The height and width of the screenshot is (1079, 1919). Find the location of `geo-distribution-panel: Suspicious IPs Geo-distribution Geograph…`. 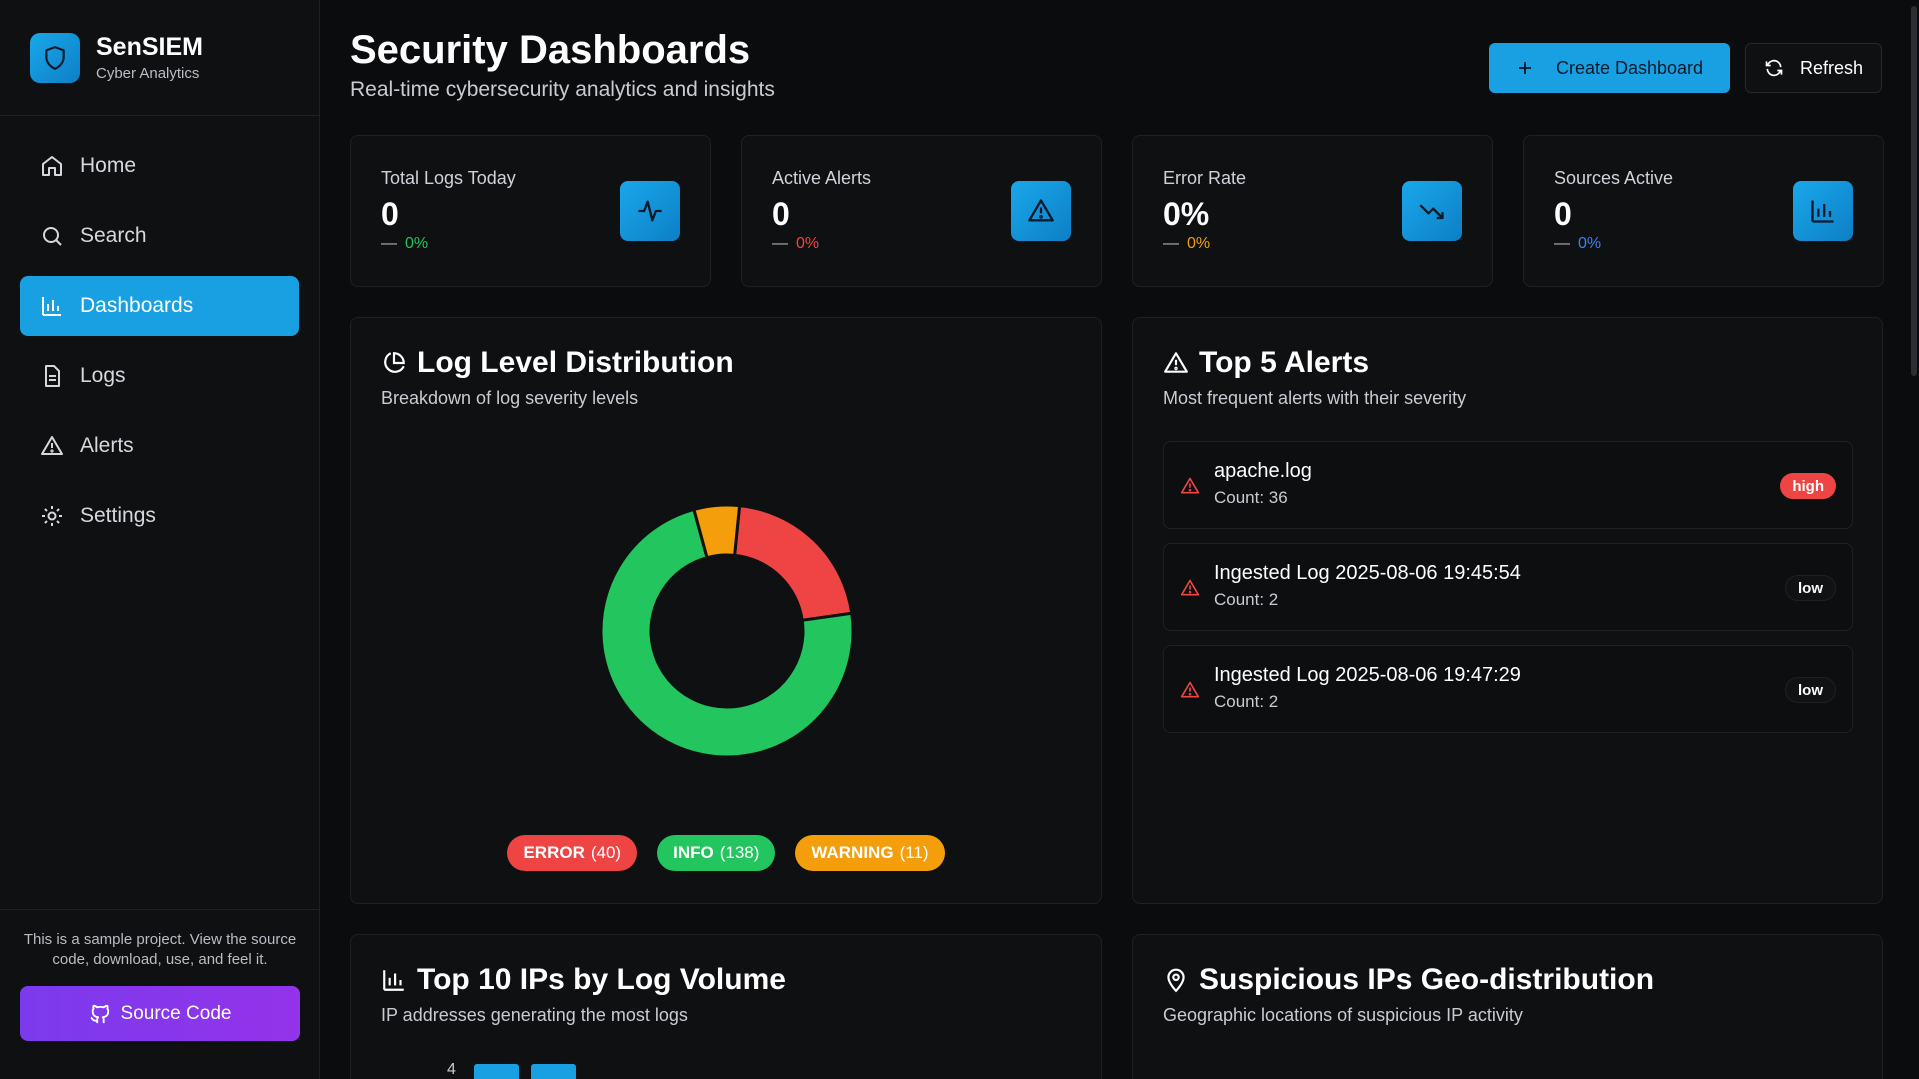

geo-distribution-panel: Suspicious IPs Geo-distribution Geograph… is located at coordinates (1507, 1006).